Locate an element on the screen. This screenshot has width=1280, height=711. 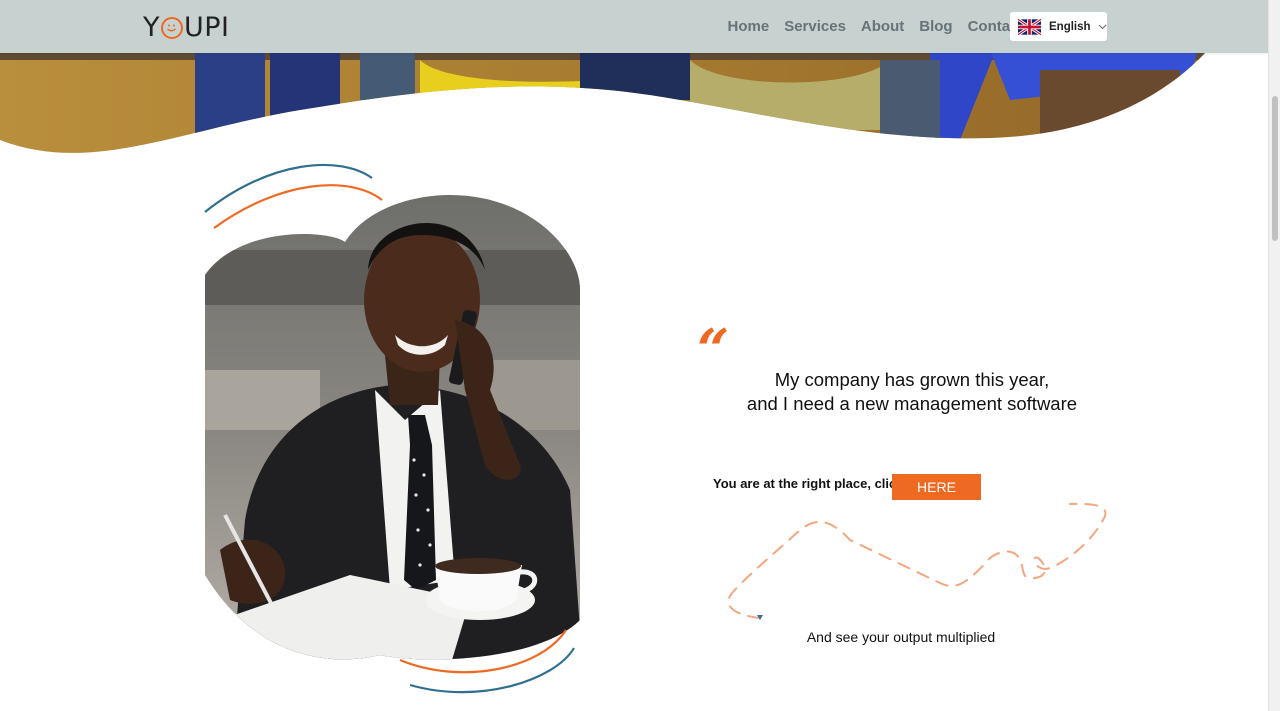
arc-top-blue is located at coordinates (288, 188).